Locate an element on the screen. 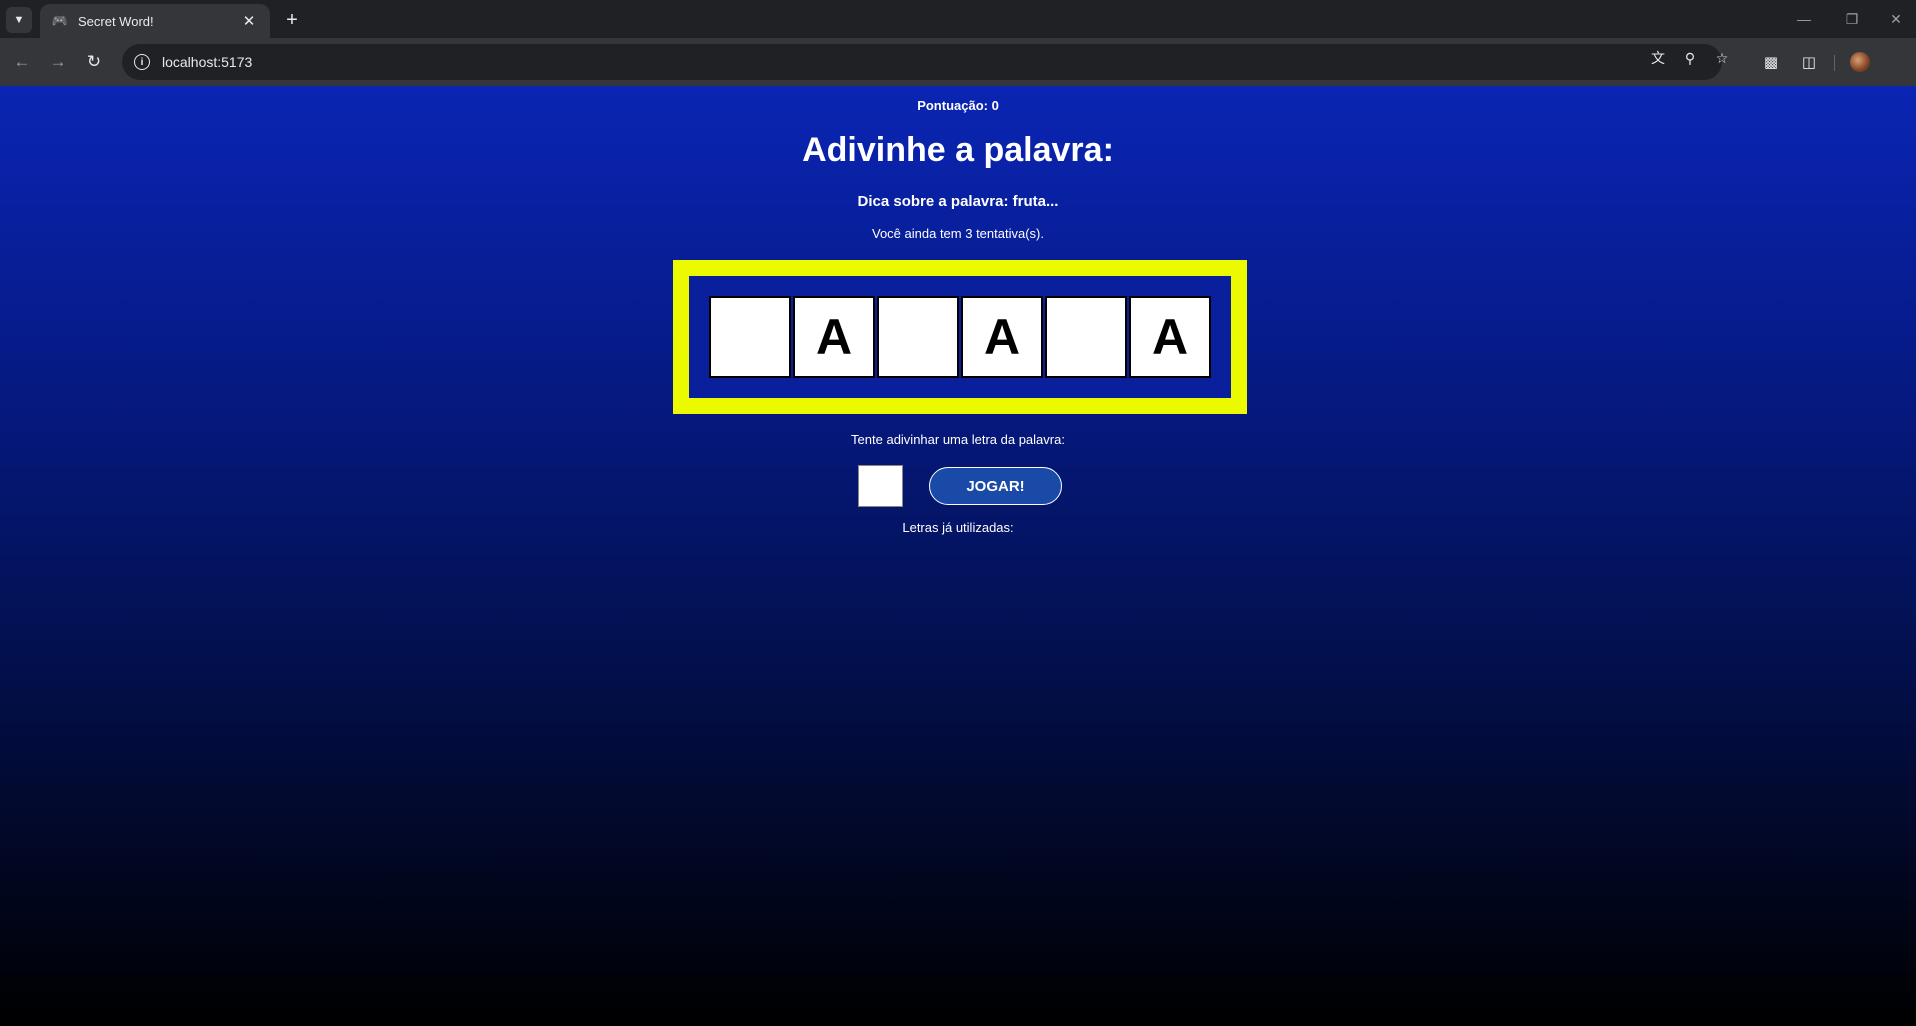 This screenshot has height=1026, width=1916. extension-icon: ▩ is located at coordinates (1771, 62).